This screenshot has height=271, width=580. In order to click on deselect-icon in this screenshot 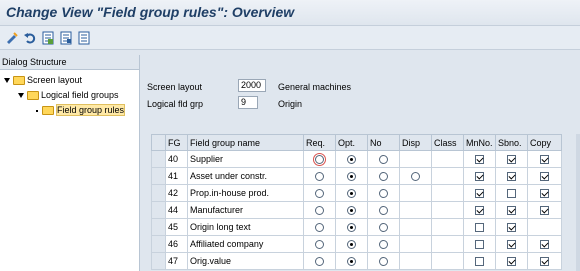, I will do `click(84, 38)`.